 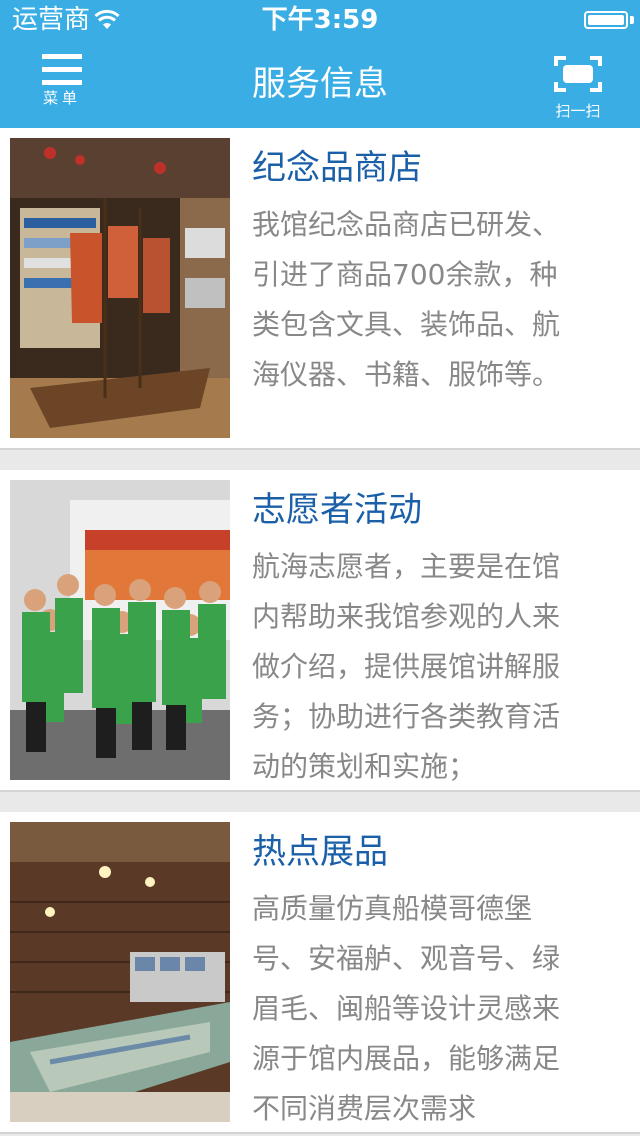 I want to click on app-header: 运营商 下午3:59 菜单 服务信息 扫一扫, so click(x=320, y=64).